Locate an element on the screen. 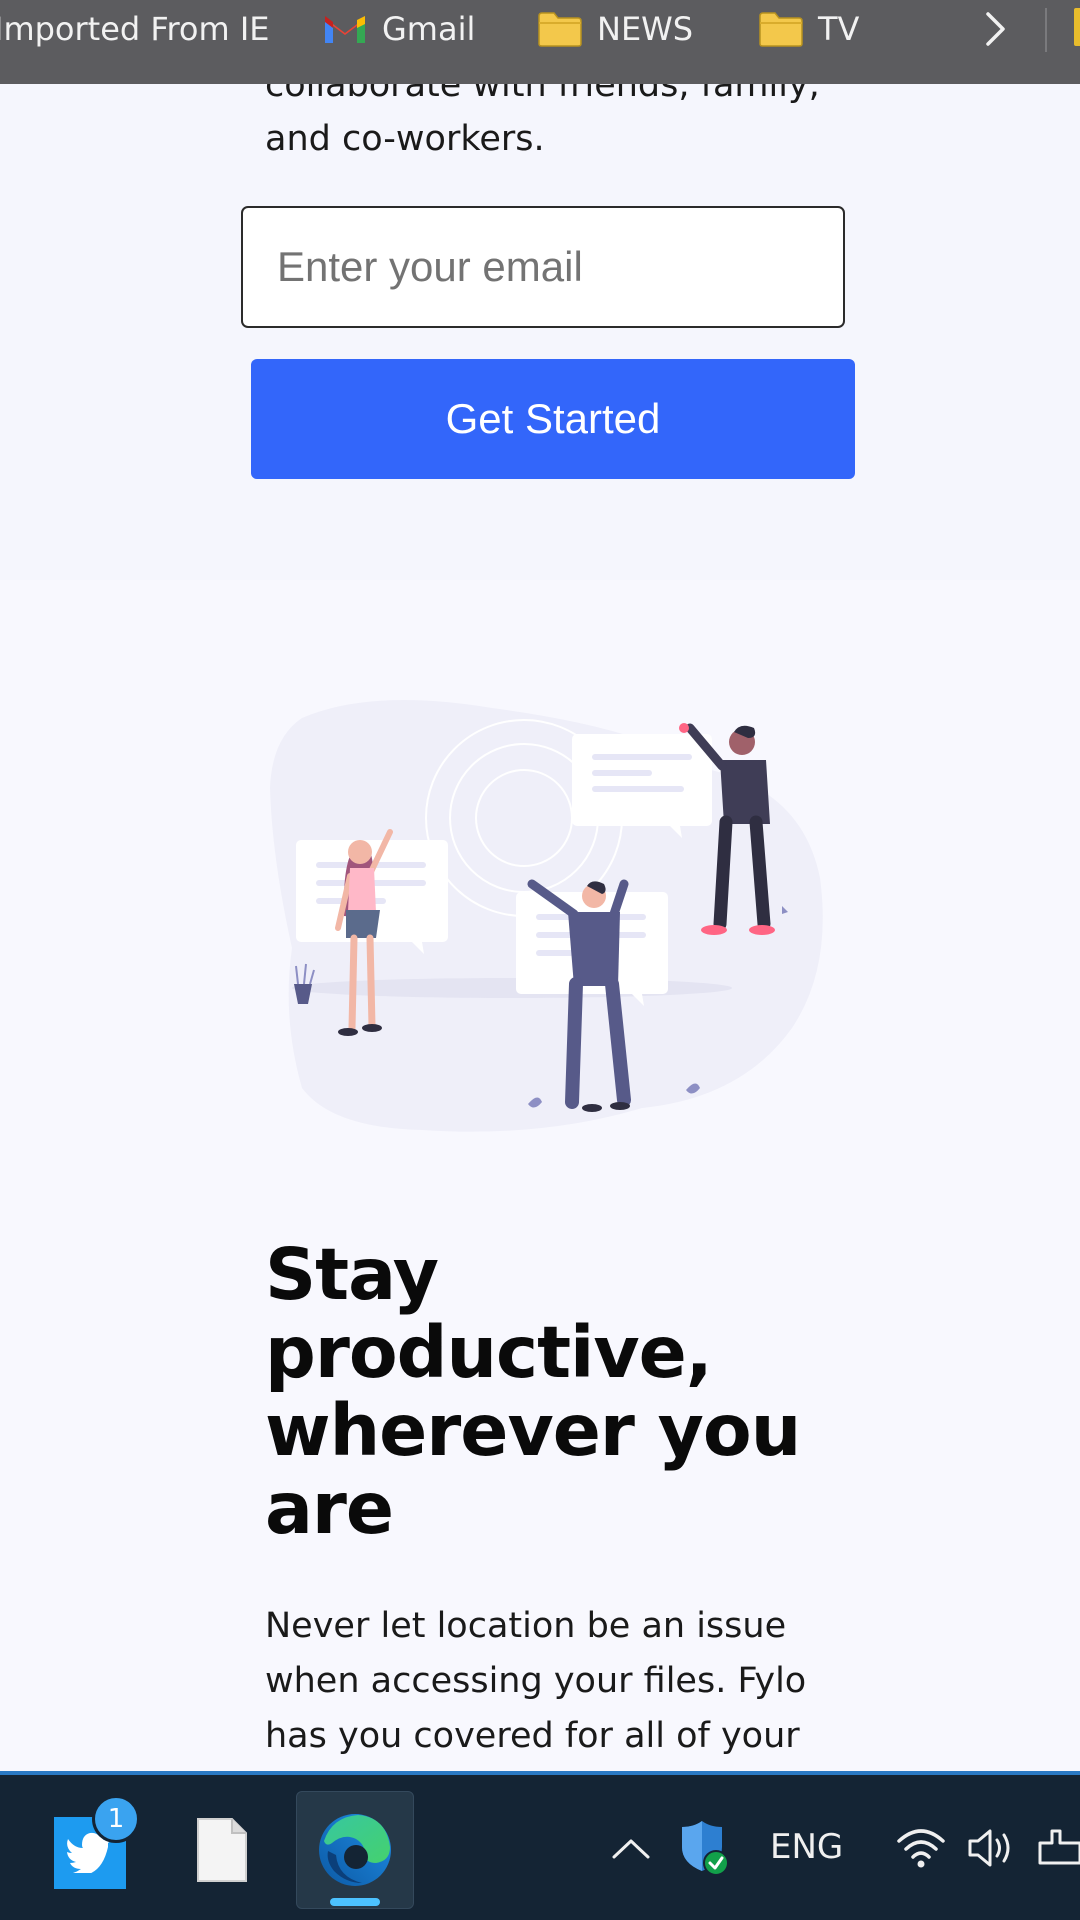  edge-icon is located at coordinates (355, 1850).